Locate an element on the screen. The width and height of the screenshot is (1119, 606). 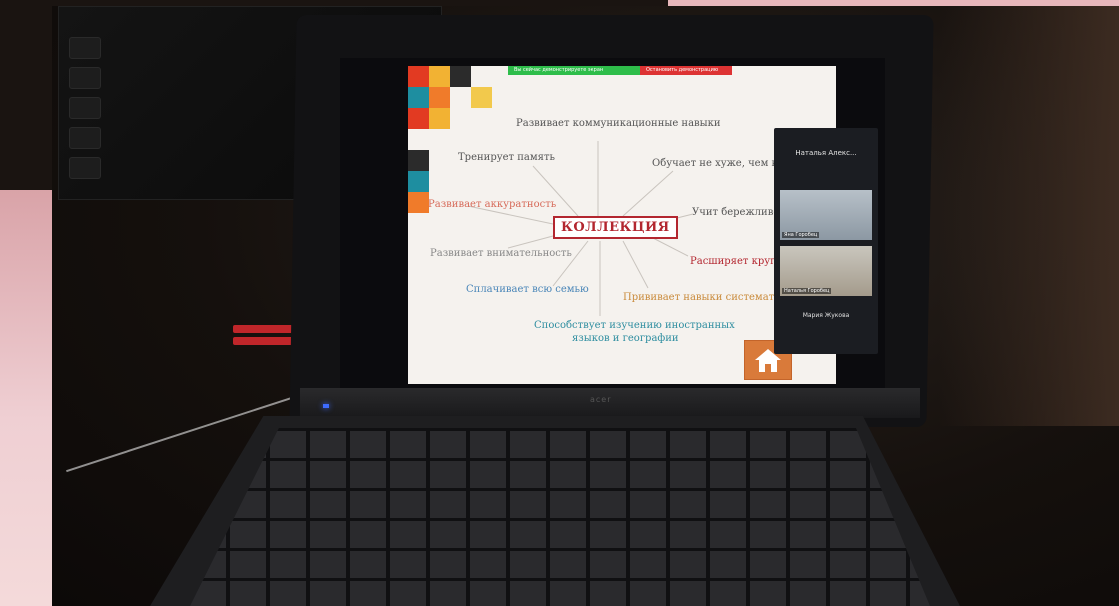
participant-video-tile: Яна Горобец is located at coordinates (826, 215).